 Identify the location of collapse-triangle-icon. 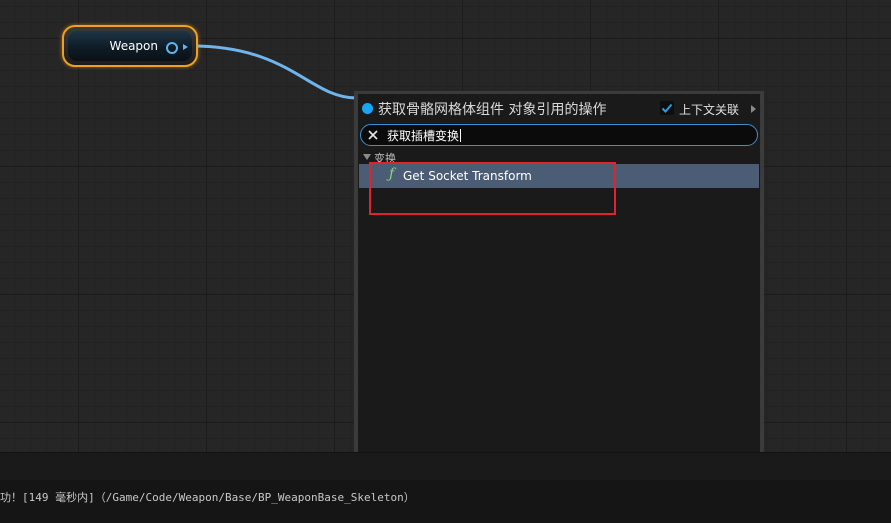
(367, 157).